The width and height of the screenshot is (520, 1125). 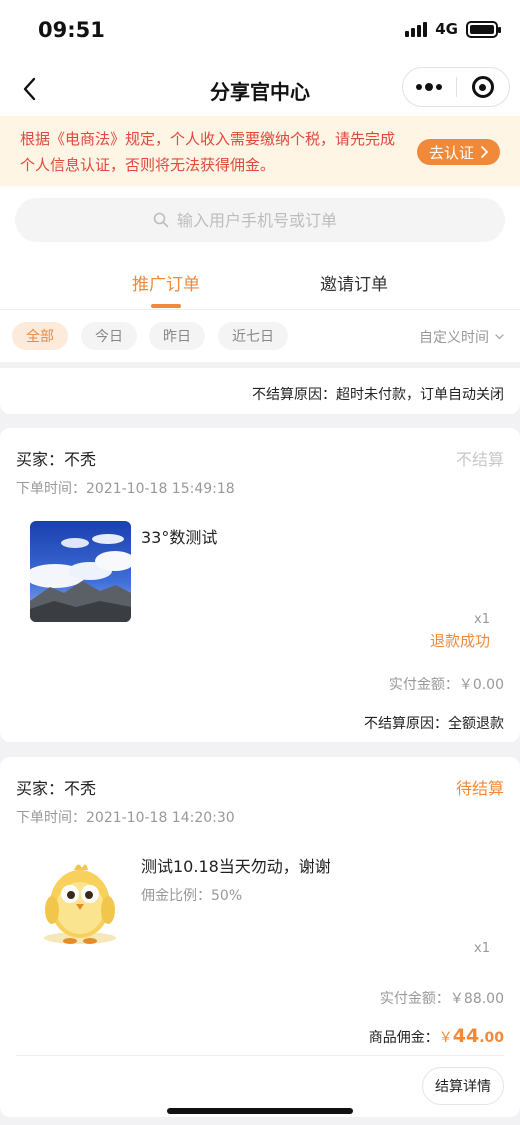 I want to click on tab-invite-orders: 邀请订单, so click(x=354, y=282).